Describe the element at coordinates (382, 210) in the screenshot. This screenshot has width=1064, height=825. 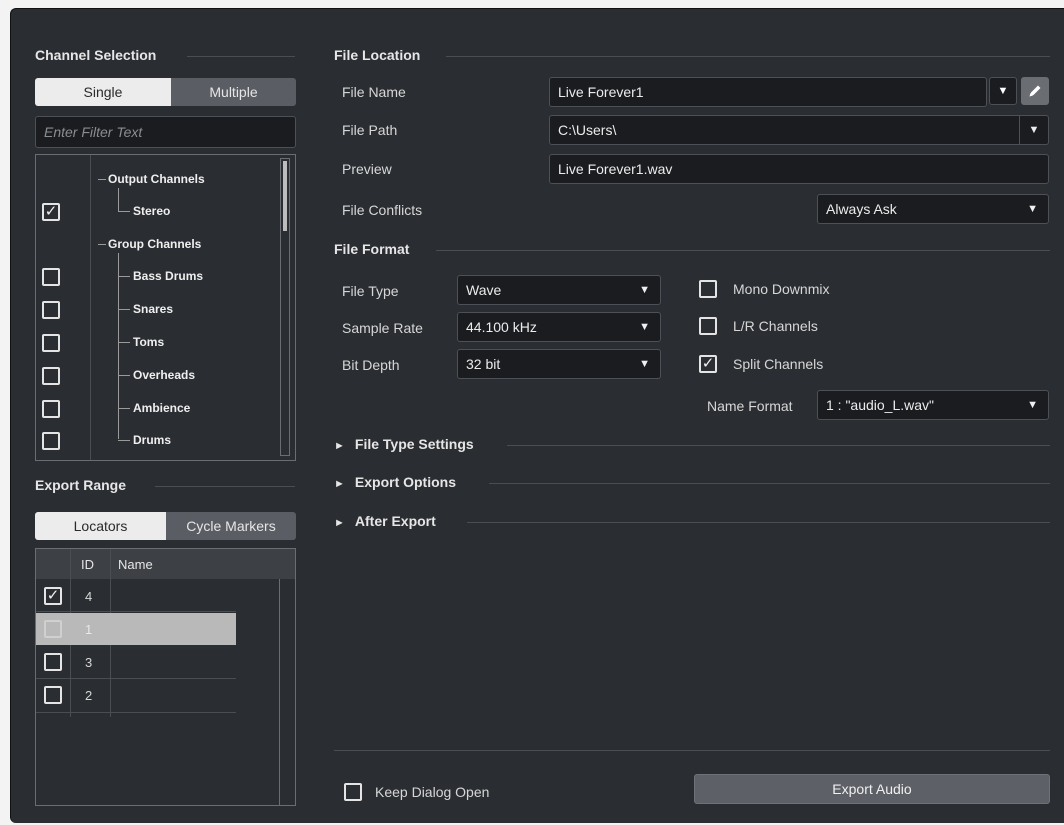
I see `file-conflicts-label: File Conflicts` at that location.